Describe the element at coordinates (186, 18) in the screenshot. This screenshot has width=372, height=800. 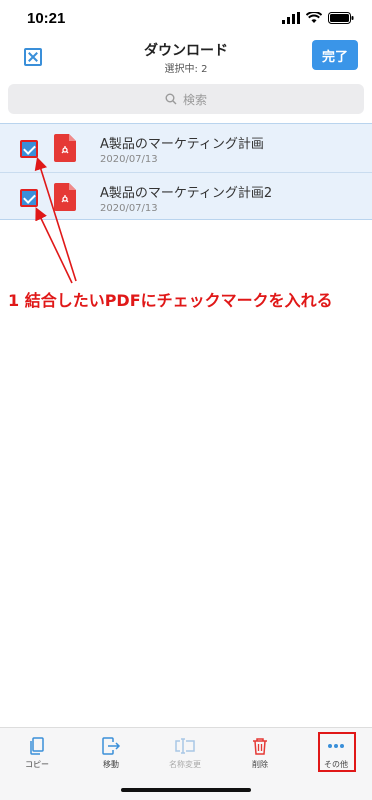
I see `status-bar: 10:21` at that location.